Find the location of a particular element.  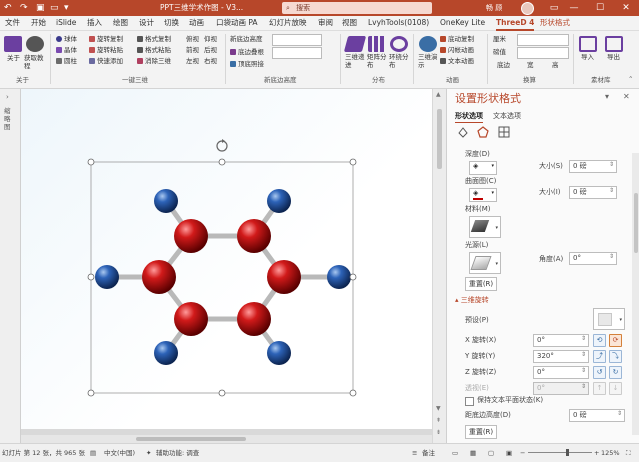

ring-distribute-icon is located at coordinates (399, 44).